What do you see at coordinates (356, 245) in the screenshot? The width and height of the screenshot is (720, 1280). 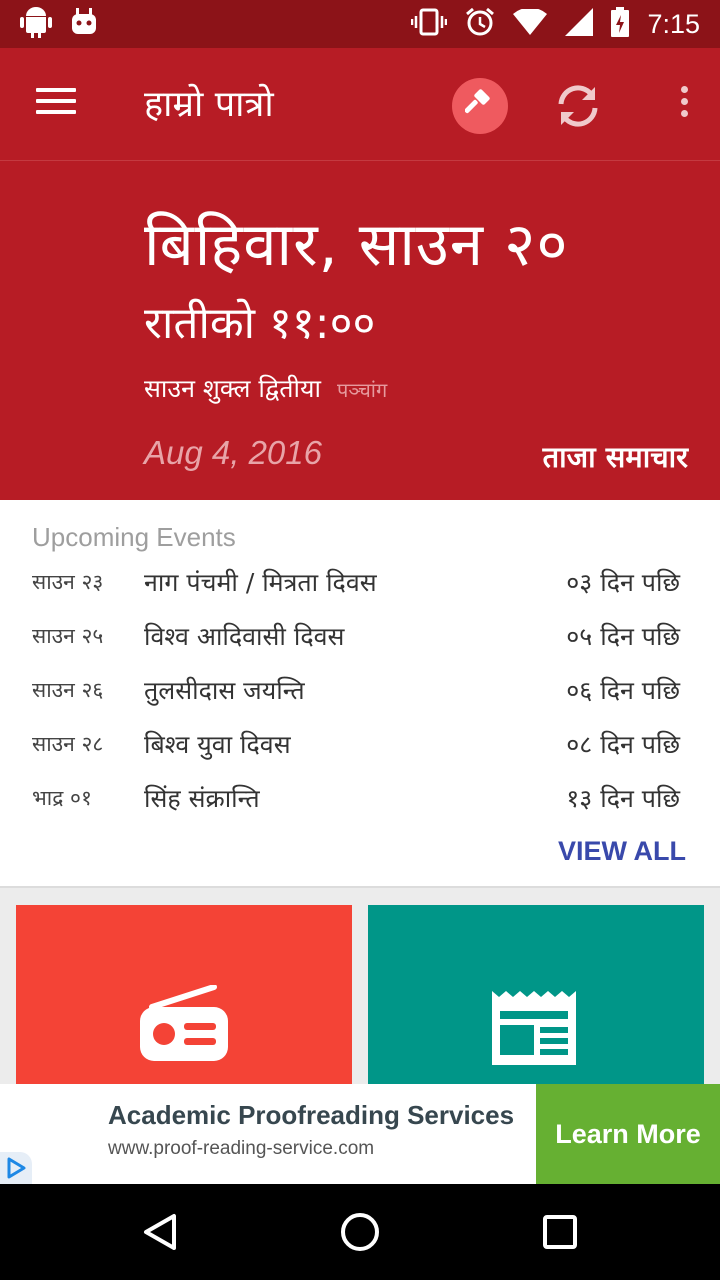 I see `today-day: बिहिवार, साउन २०` at bounding box center [356, 245].